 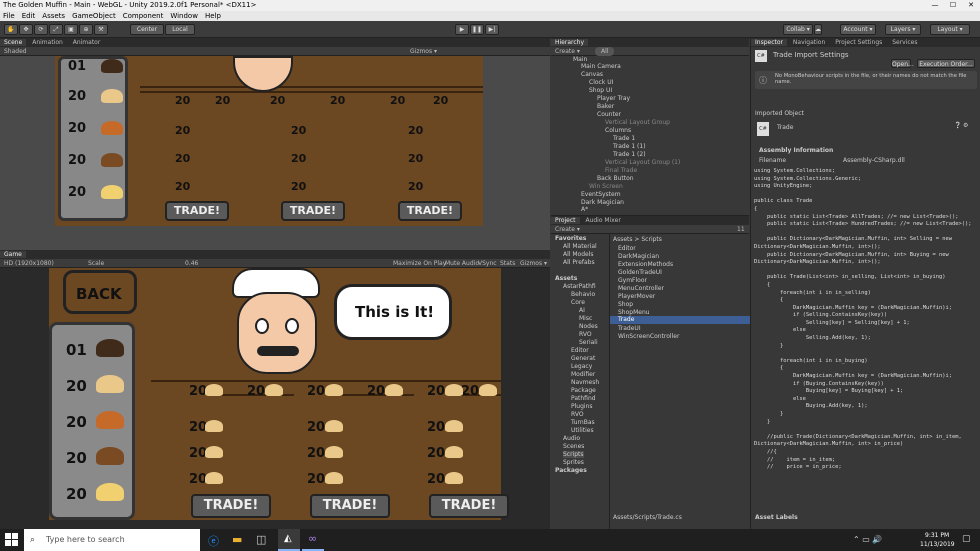 I want to click on settings-icon: ⚙, so click(x=965, y=125).